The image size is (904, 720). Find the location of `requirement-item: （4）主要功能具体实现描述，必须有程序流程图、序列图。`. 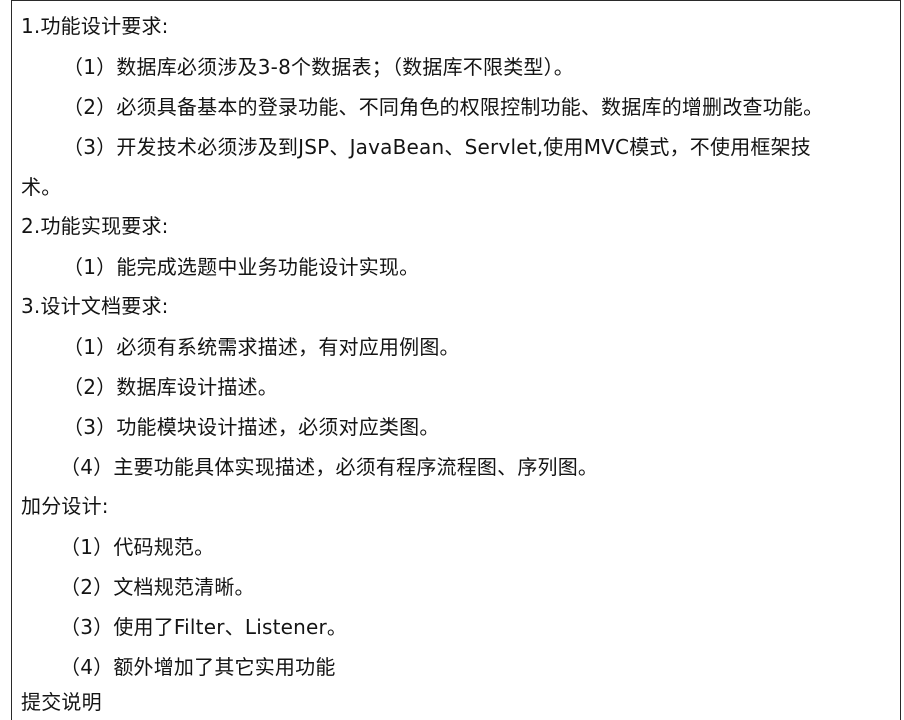

requirement-item: （4）主要功能具体实现描述，必须有程序流程图、序列图。 is located at coordinates (329, 467).